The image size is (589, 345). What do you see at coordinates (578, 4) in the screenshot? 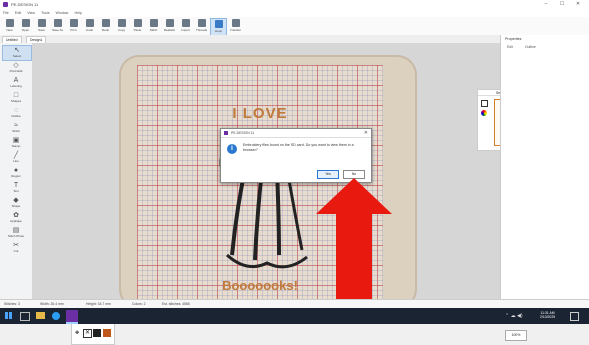
I see `close-button: ✕` at bounding box center [578, 4].